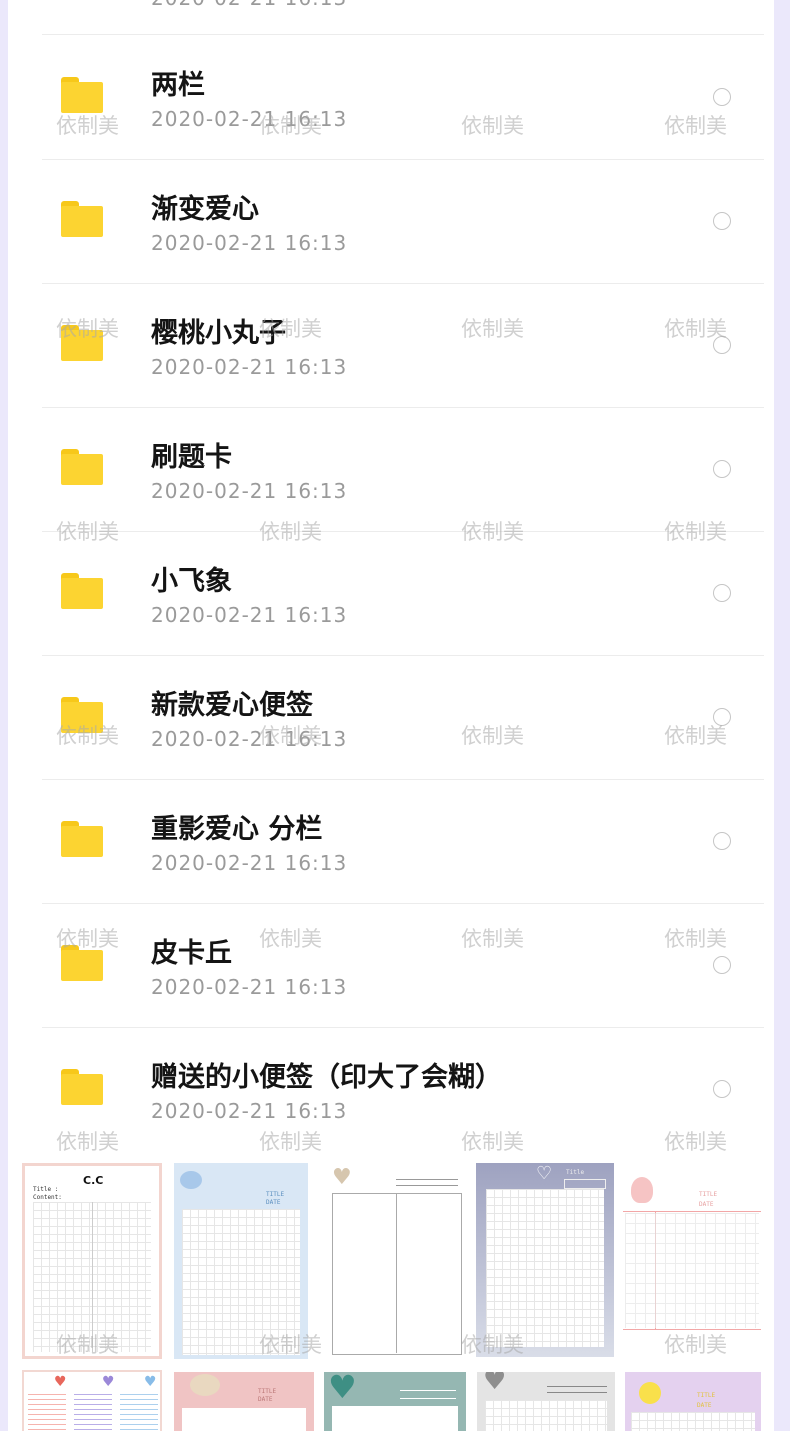  I want to click on folder-name: 樱桃小丸子, so click(218, 333).